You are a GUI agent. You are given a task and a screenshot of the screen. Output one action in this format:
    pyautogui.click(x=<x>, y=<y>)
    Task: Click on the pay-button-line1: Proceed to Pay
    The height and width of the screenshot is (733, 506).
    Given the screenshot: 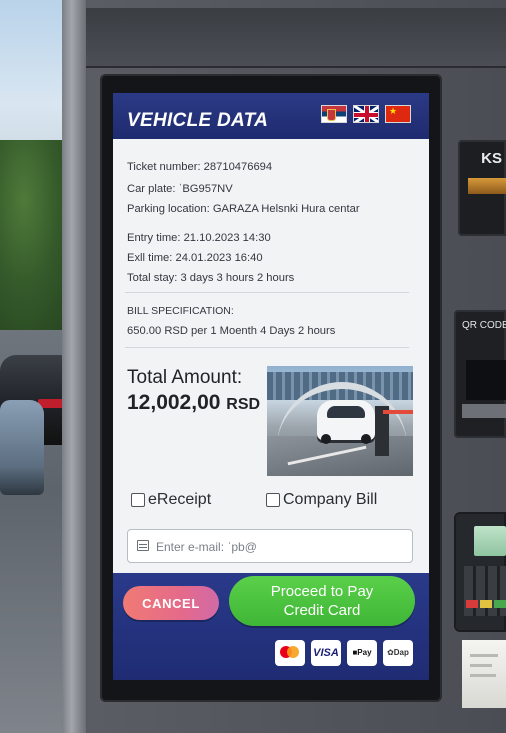 What is the action you would take?
    pyautogui.click(x=322, y=591)
    